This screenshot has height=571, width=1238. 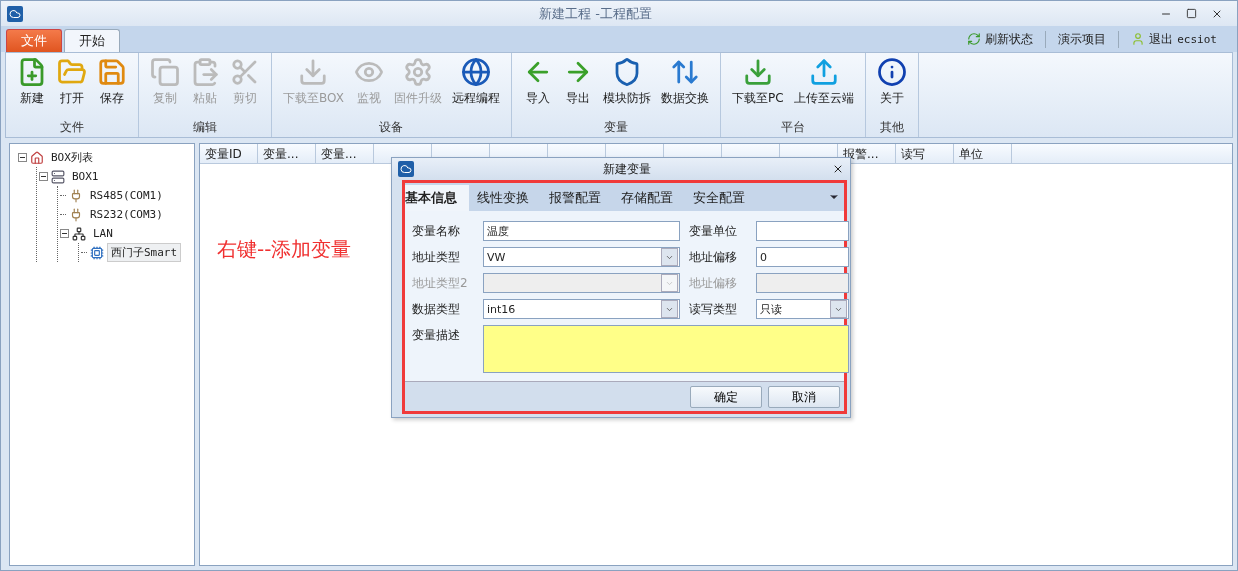 I want to click on ribbon-button: 下载至PC, so click(x=757, y=86).